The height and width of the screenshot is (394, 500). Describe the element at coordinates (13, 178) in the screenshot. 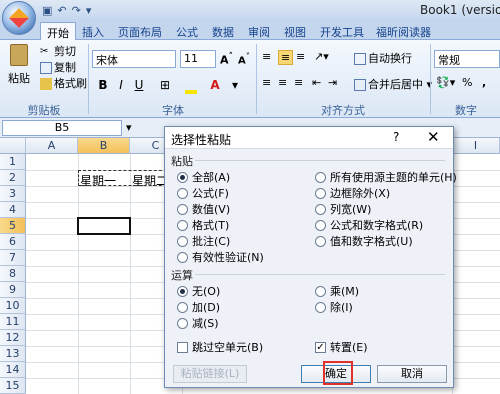

I see `row-header: 2` at that location.